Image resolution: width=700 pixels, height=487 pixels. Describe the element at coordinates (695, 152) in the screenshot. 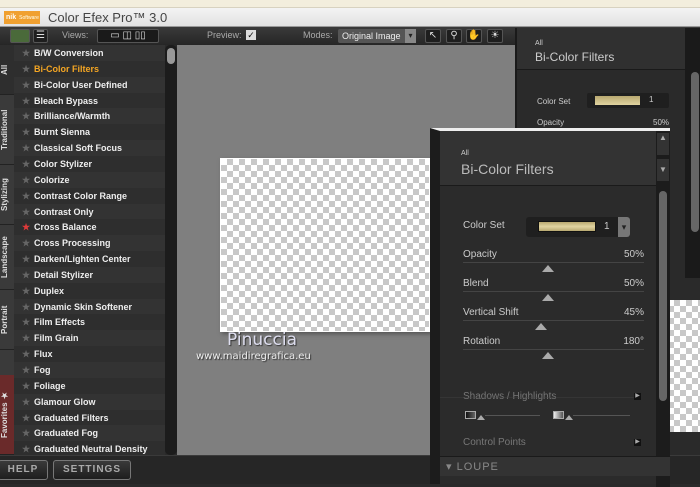

I see `back-scroll-thumb` at that location.